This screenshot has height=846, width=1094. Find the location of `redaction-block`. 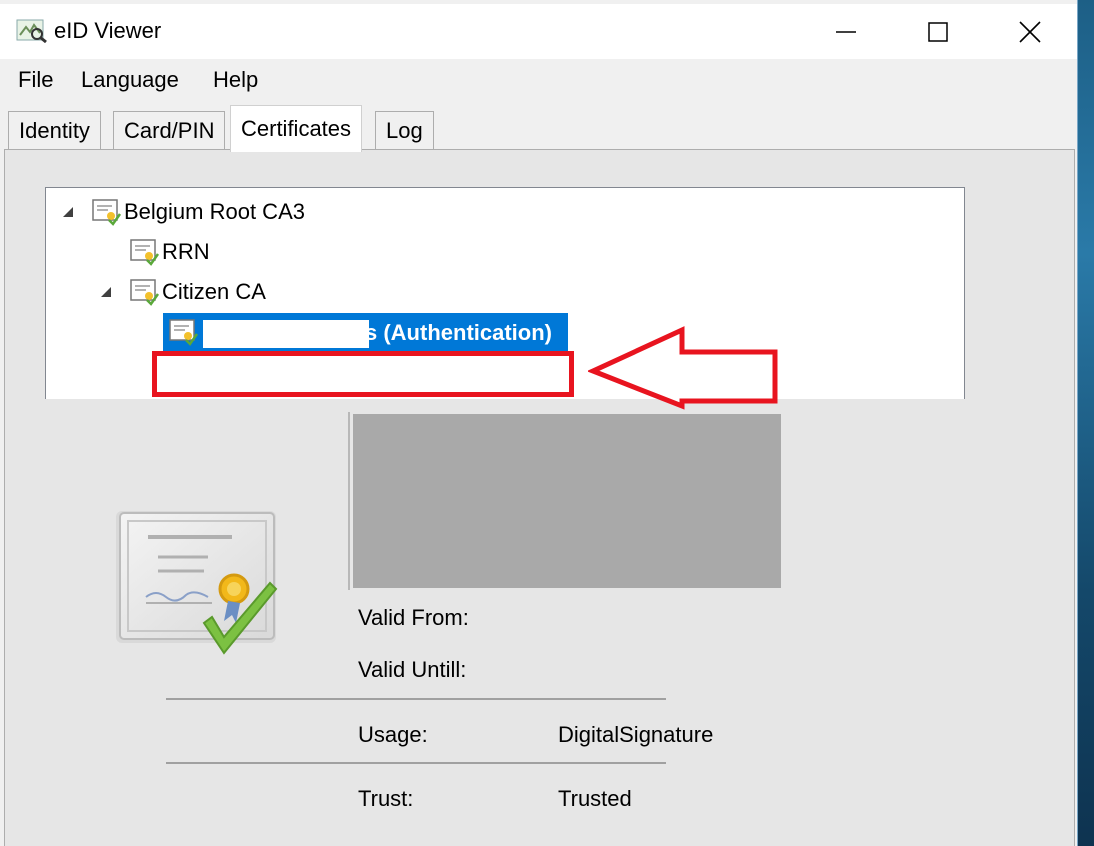

redaction-block is located at coordinates (286, 334).